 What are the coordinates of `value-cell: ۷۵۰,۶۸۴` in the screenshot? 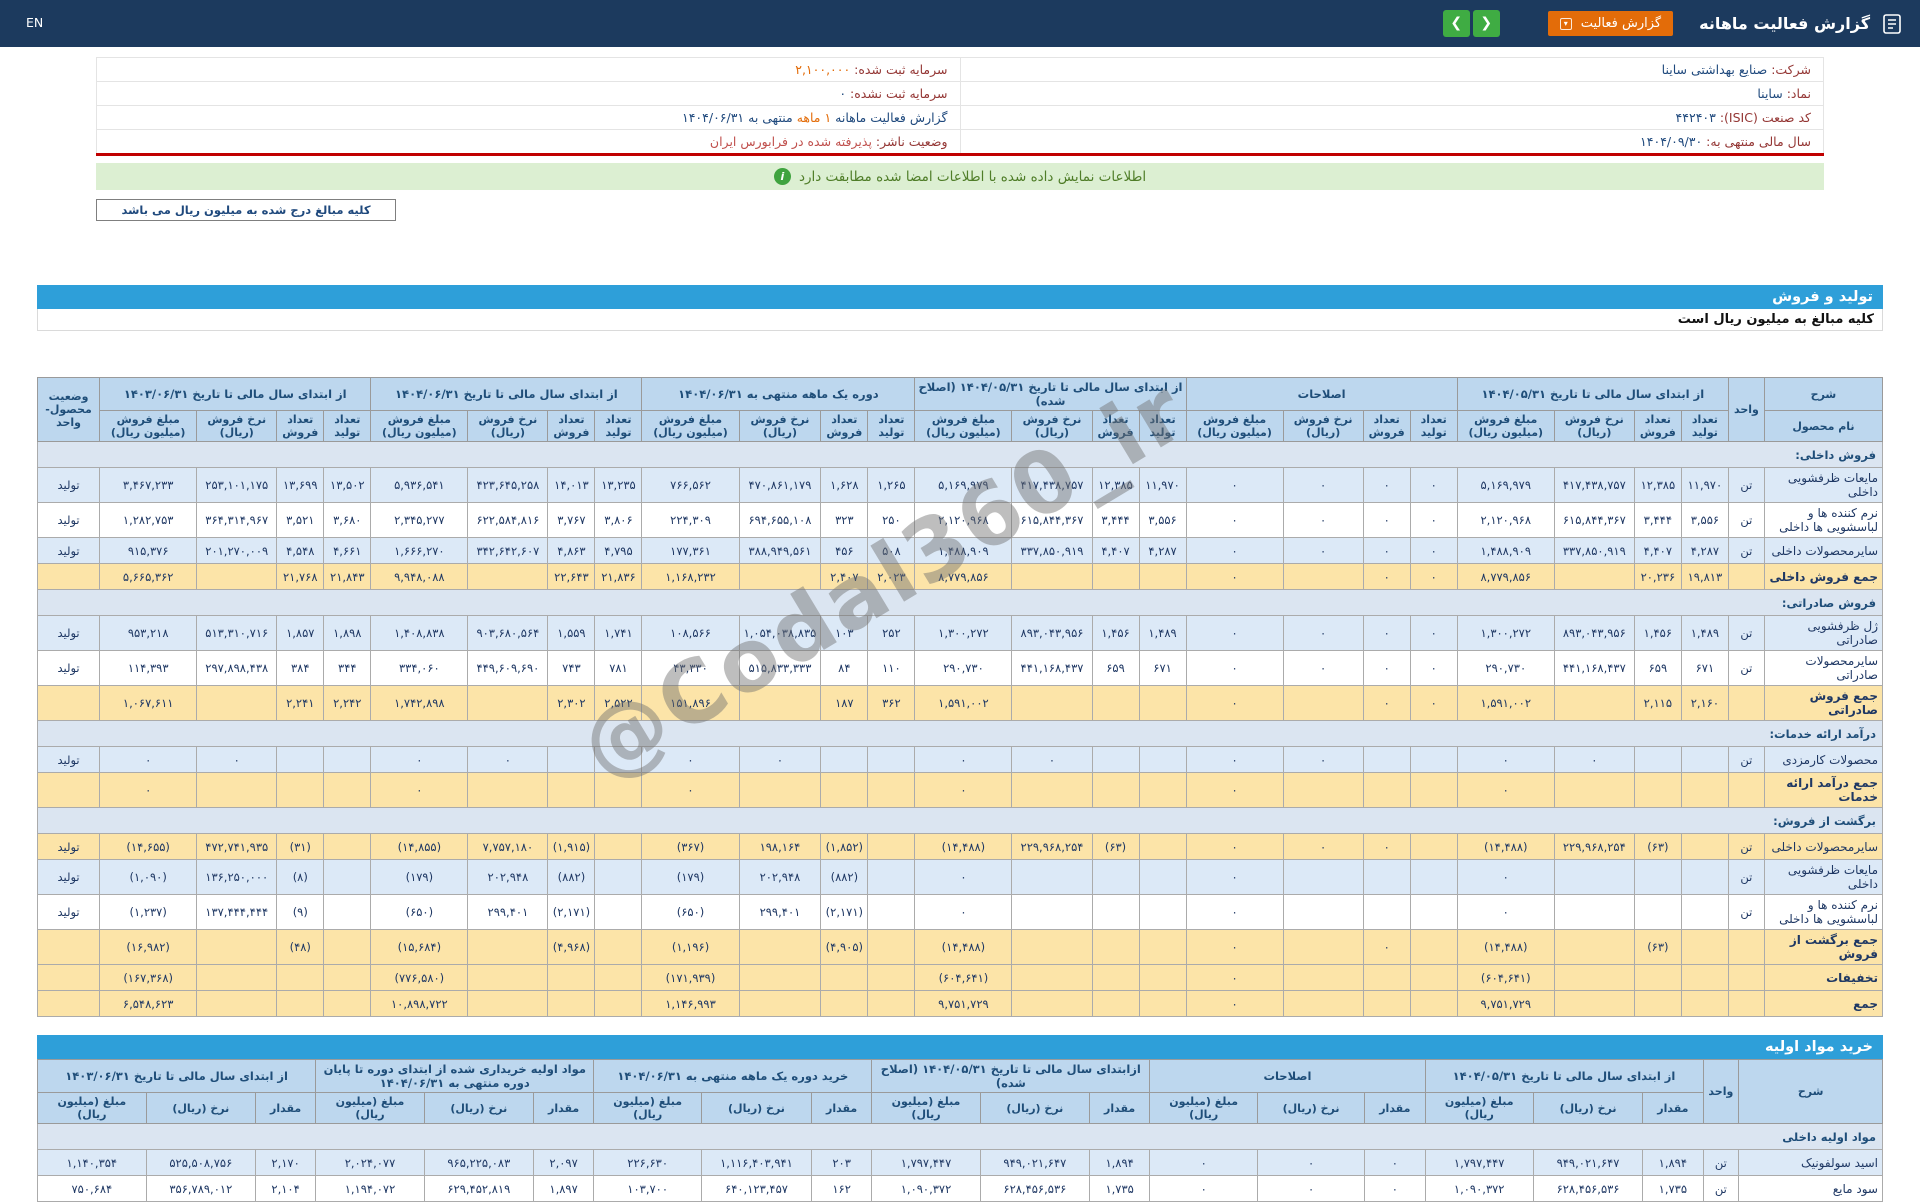 It's located at (92, 1188).